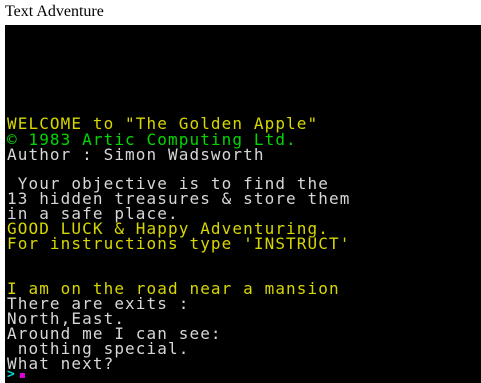 The image size is (481, 383). Describe the element at coordinates (11, 374) in the screenshot. I see `prompt-glyph-icon: >` at that location.